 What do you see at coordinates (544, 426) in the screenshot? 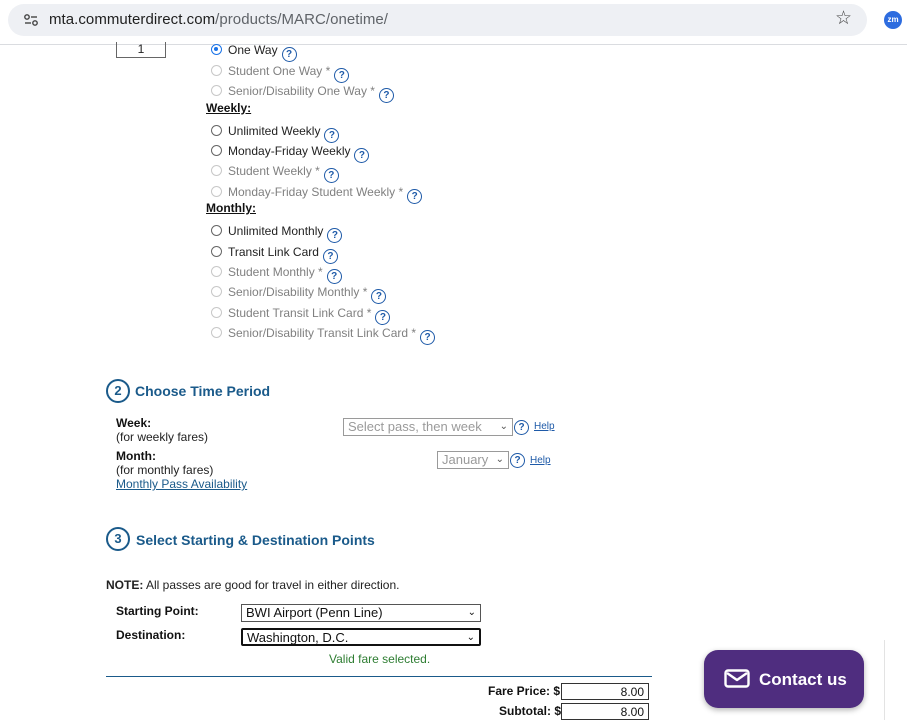
I see `week-help-link: Help` at bounding box center [544, 426].